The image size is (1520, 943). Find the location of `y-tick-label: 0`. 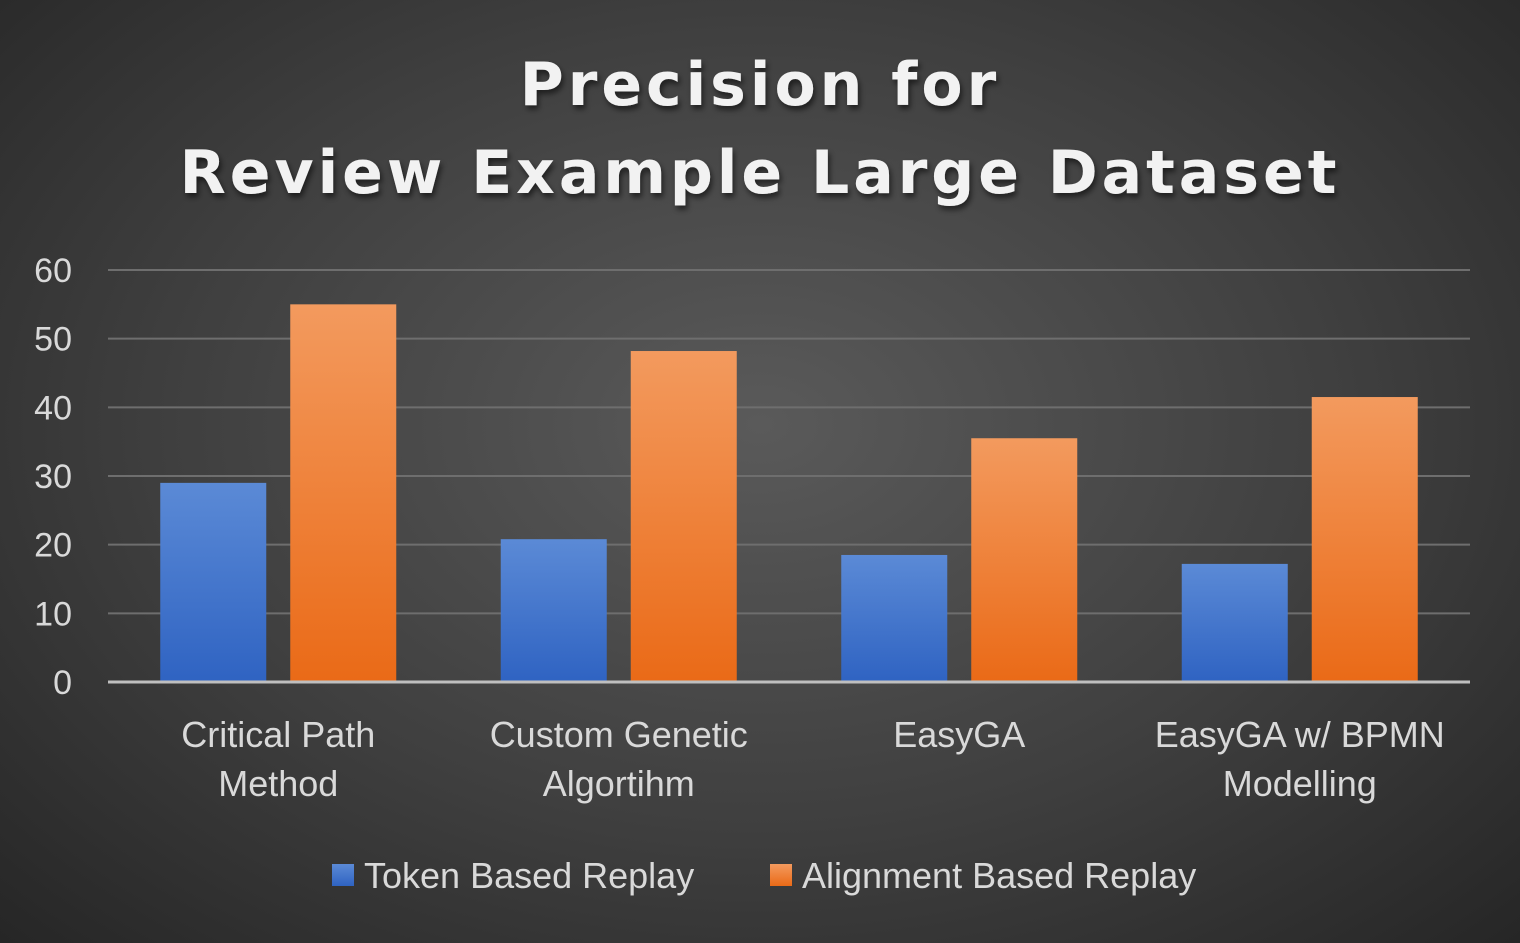

y-tick-label: 0 is located at coordinates (62, 683).